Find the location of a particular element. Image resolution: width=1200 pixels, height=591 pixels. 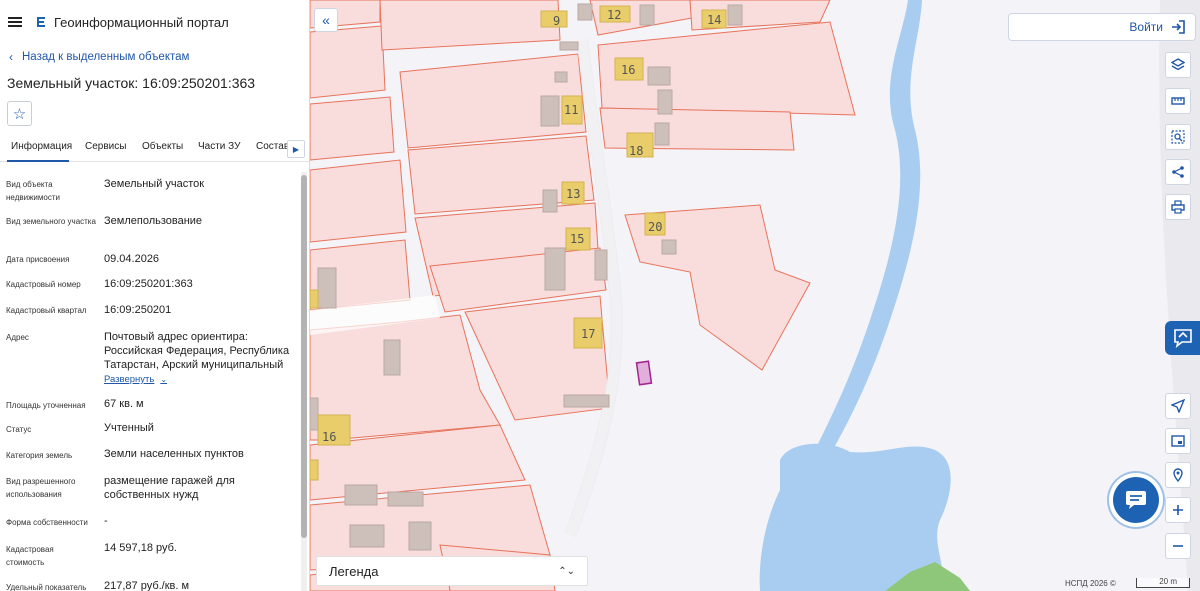

object-title: Земельный участок: 16:09:250201:363 is located at coordinates (131, 83).